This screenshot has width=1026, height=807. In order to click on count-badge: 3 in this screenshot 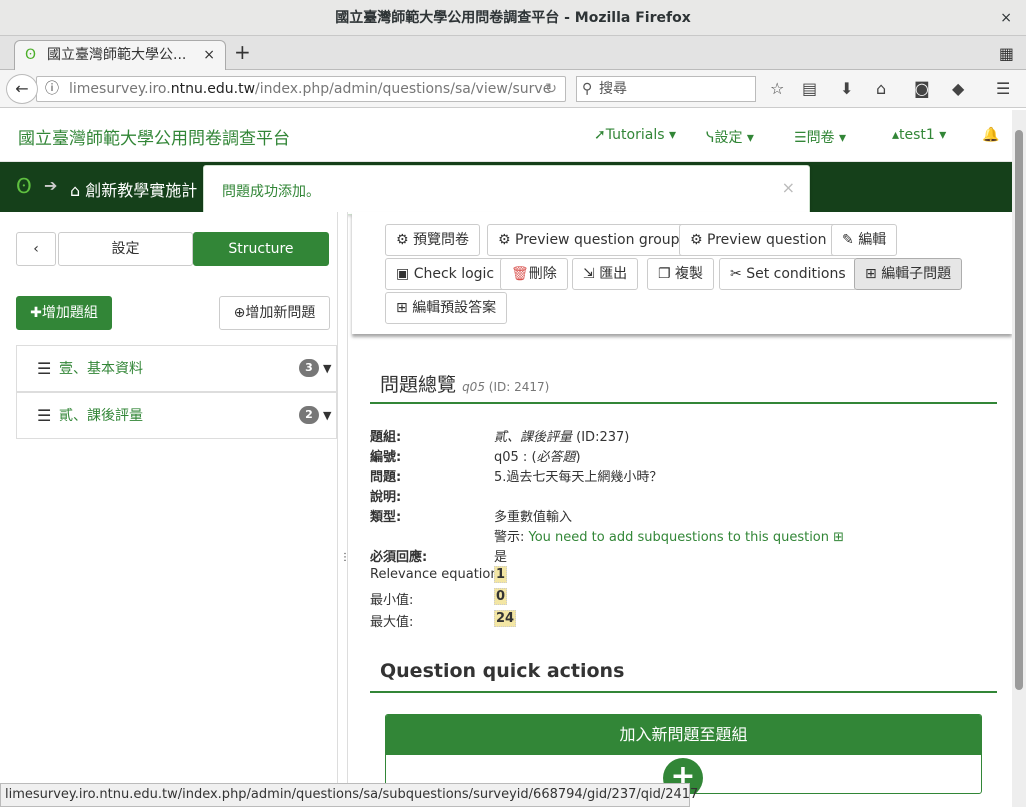, I will do `click(309, 368)`.